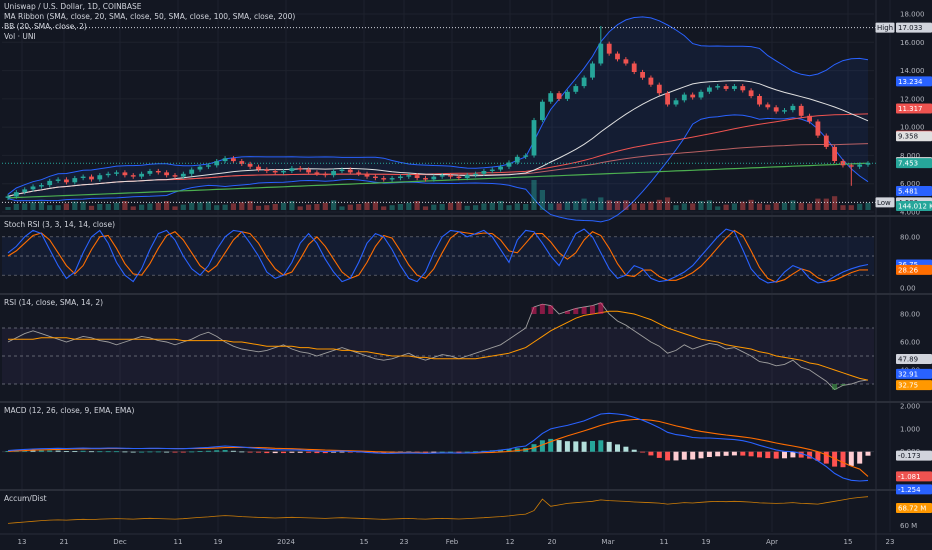 This screenshot has width=932, height=550. What do you see at coordinates (149, 37) in the screenshot?
I see `volume-legend: Vol · UNI` at bounding box center [149, 37].